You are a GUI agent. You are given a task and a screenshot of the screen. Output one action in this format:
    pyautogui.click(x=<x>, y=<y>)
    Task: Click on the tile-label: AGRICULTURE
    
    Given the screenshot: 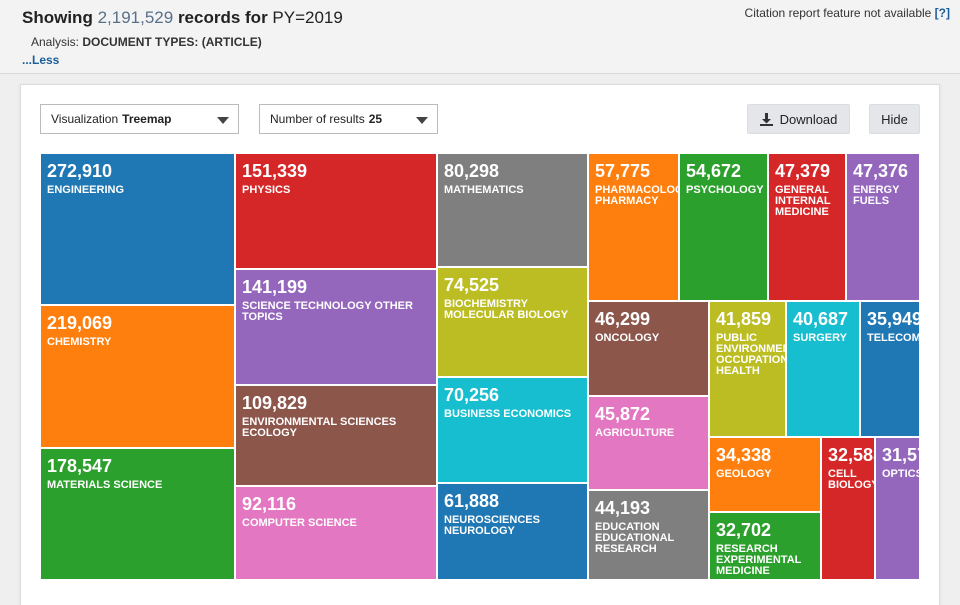 What is the action you would take?
    pyautogui.click(x=635, y=433)
    